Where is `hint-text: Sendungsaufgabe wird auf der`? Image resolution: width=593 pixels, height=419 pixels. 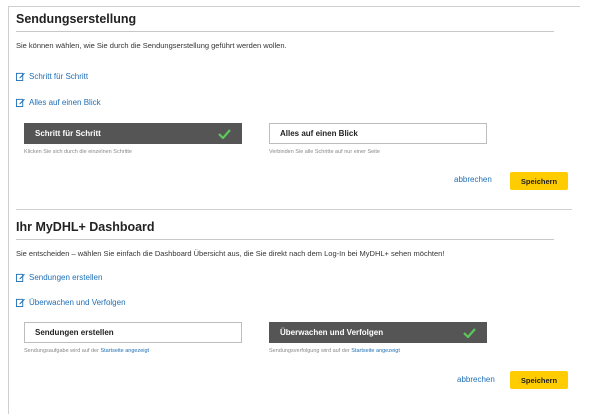
hint-text: Sendungsaufgabe wird auf der is located at coordinates (62, 351).